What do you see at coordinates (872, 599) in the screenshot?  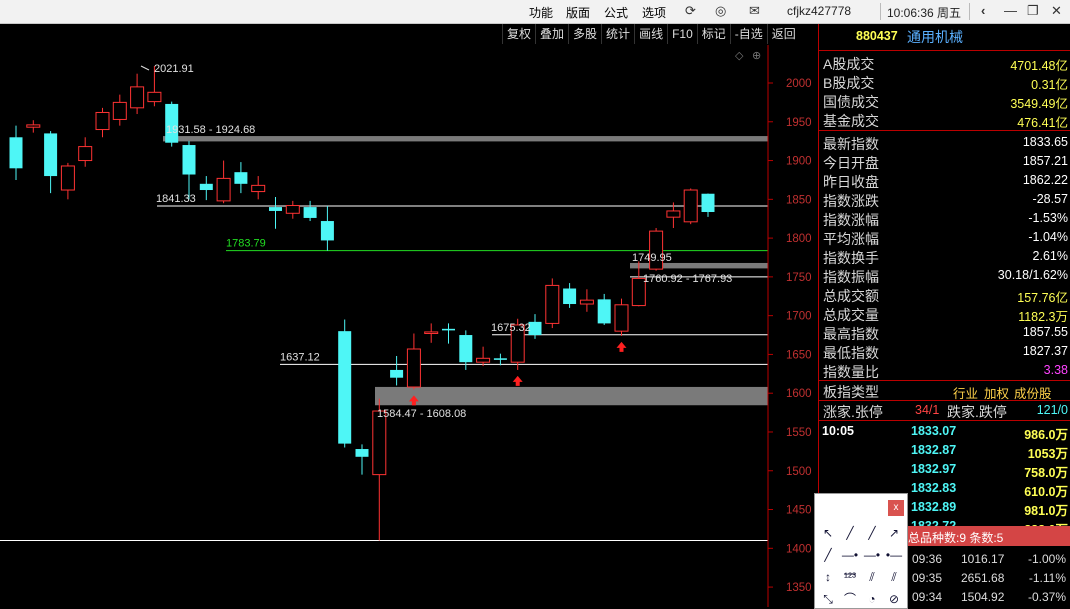 I see `draw-tool-icon: ◔` at bounding box center [872, 599].